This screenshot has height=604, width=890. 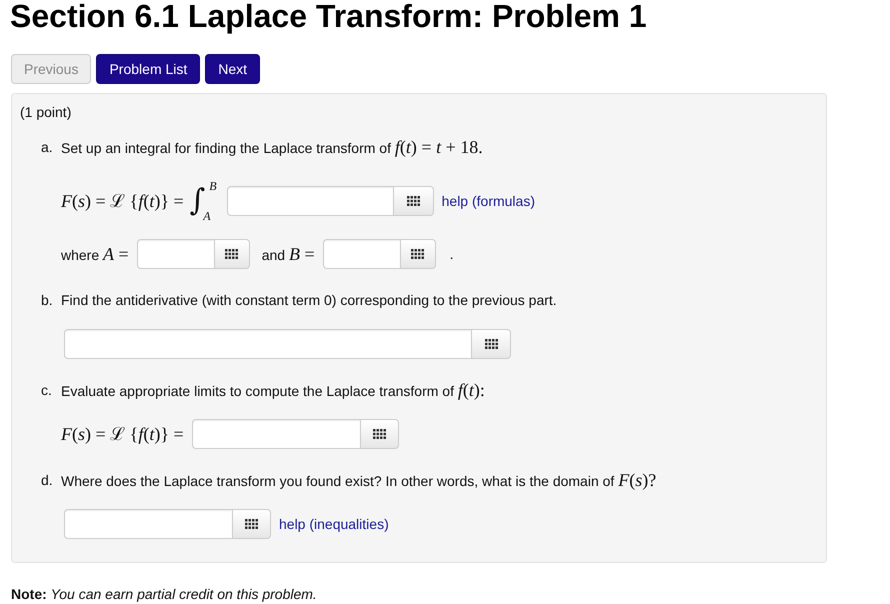 What do you see at coordinates (207, 216) in the screenshot?
I see `lower-limit: A` at bounding box center [207, 216].